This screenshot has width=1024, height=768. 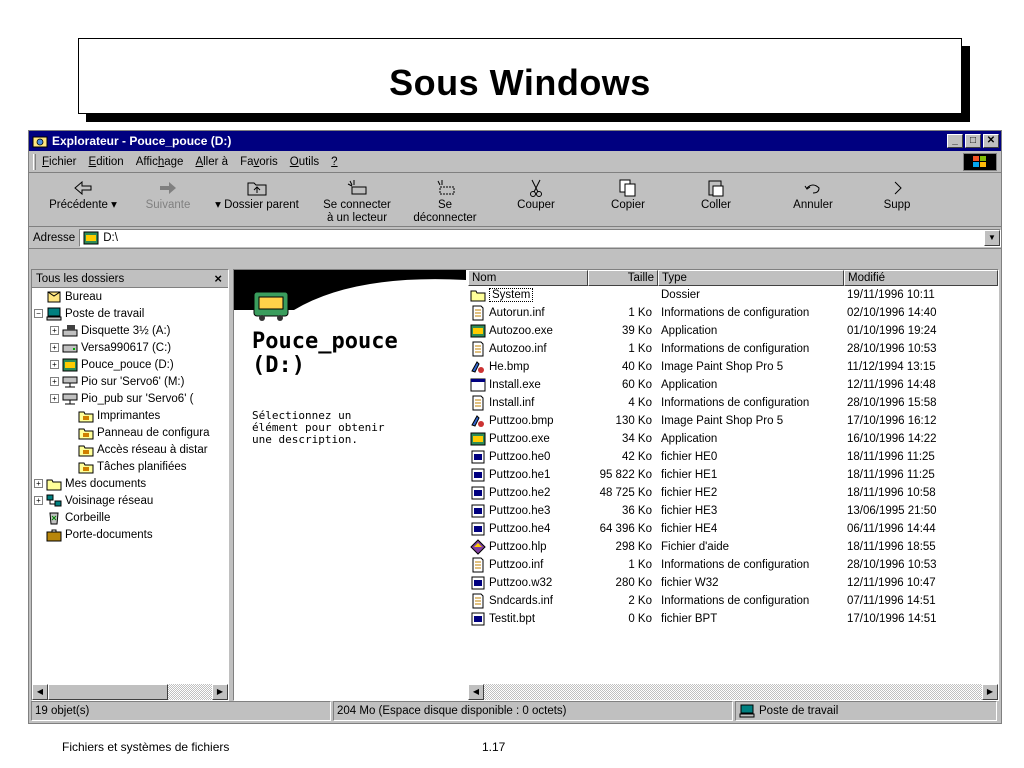 I want to click on menu-item: Favoris, so click(x=259, y=162).